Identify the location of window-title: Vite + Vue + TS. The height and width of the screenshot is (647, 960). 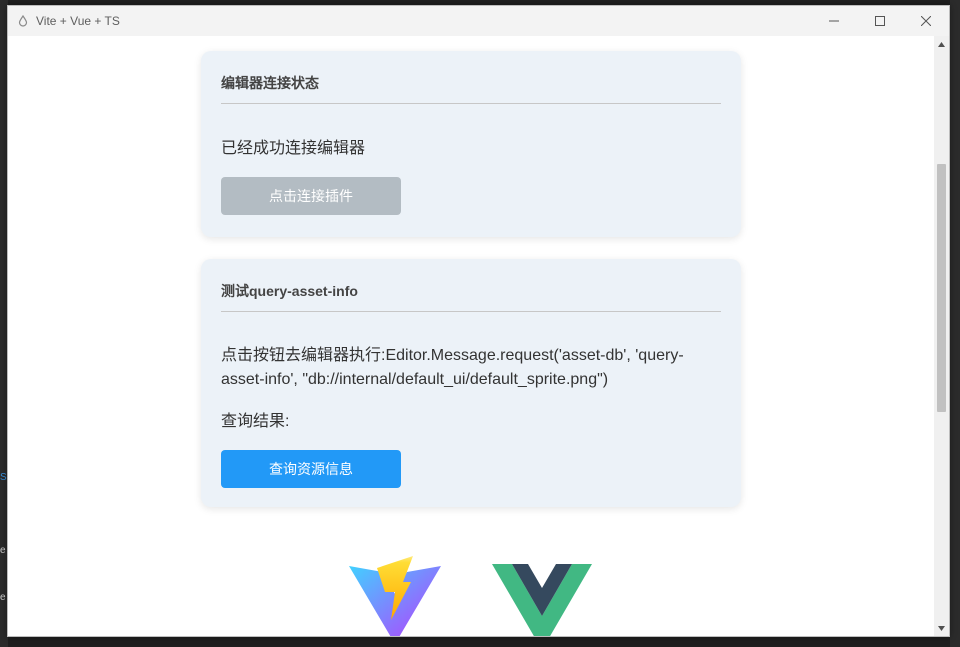
(78, 21).